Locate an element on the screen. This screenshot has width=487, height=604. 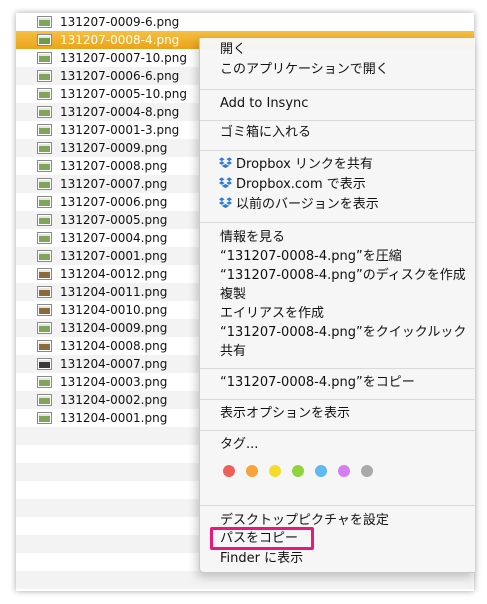
file-name: 131204-0010.png is located at coordinates (114, 310).